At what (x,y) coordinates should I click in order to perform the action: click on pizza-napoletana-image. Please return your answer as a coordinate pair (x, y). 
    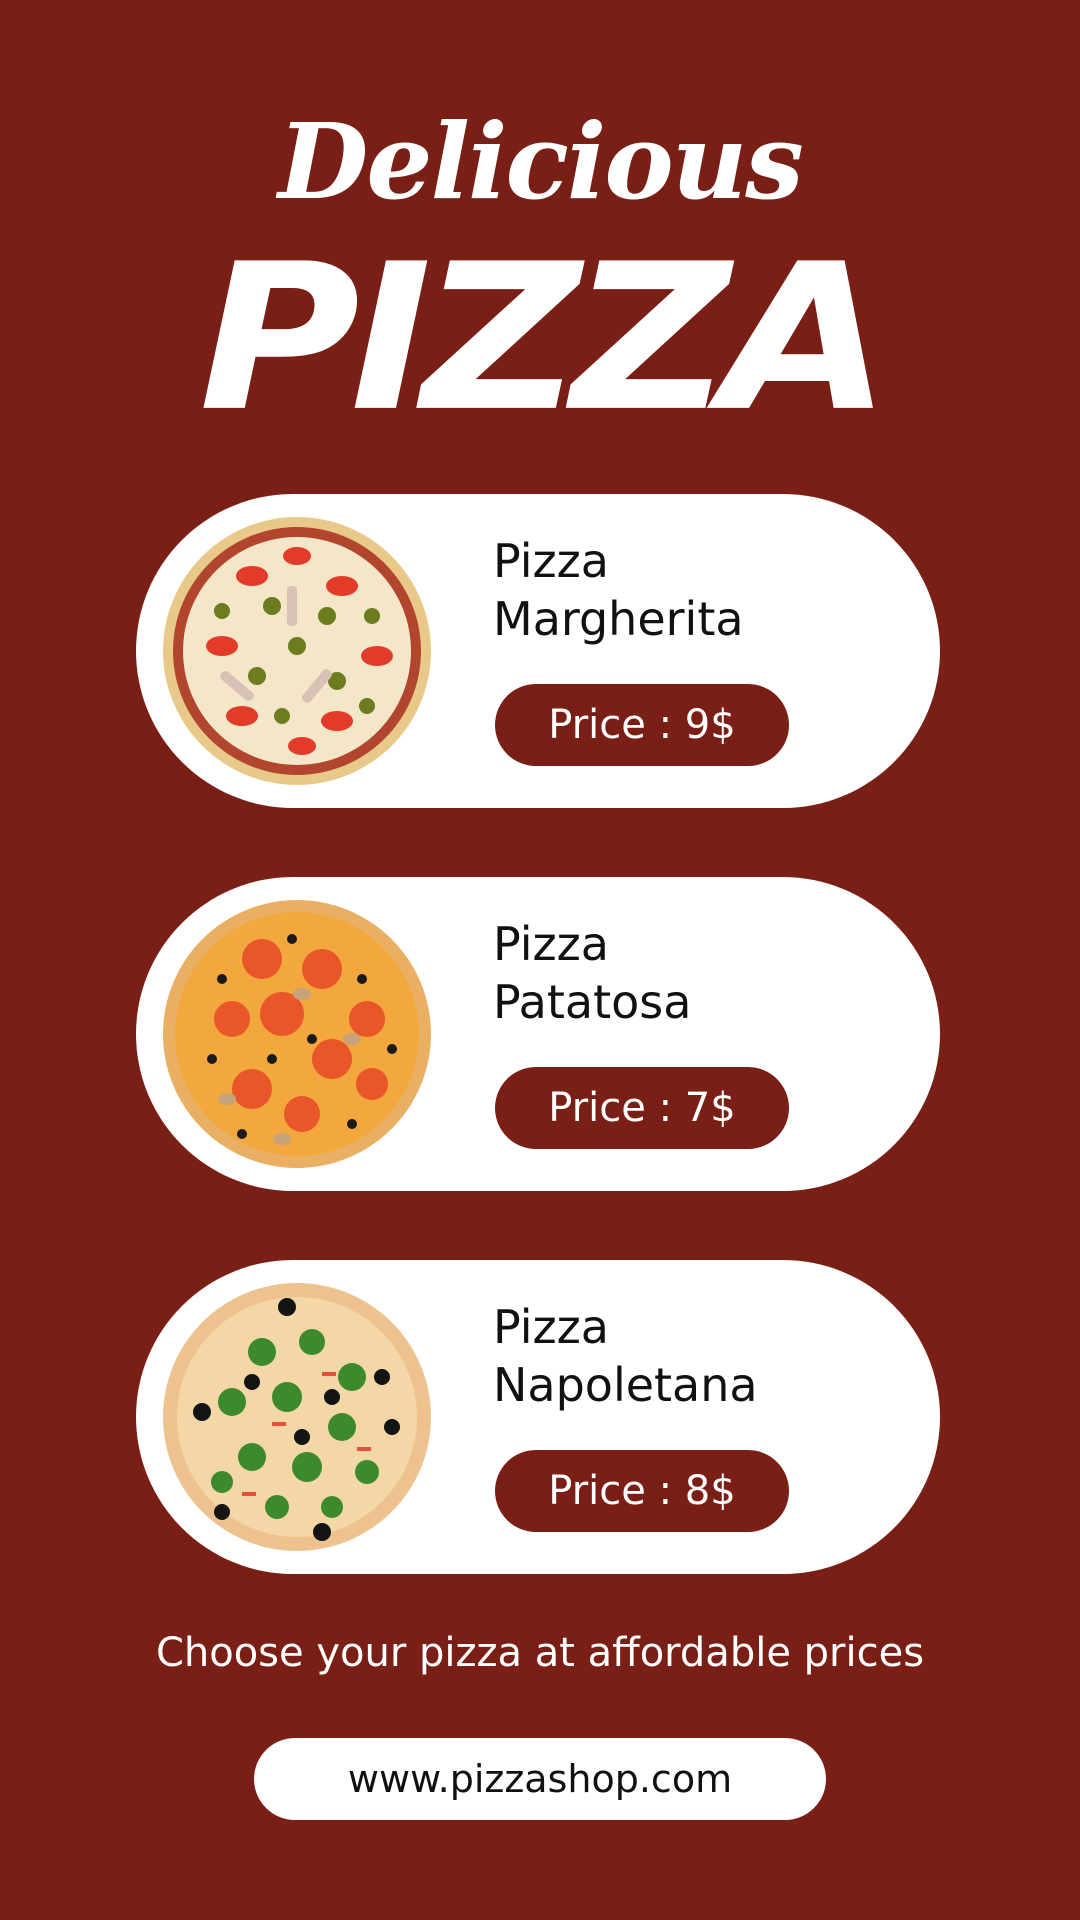
    Looking at the image, I should click on (297, 1417).